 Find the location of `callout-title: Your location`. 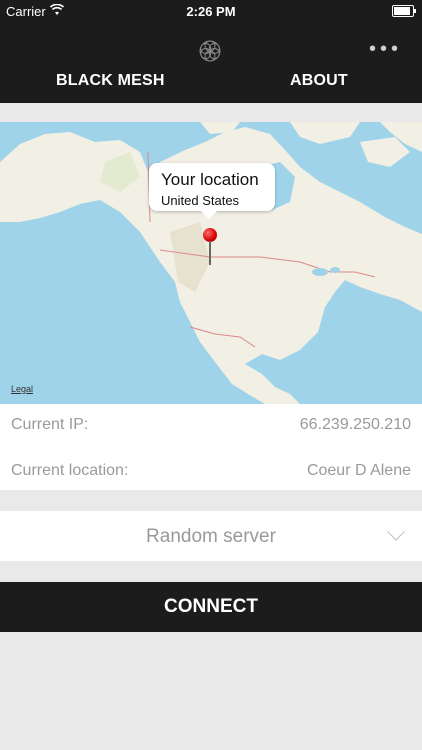

callout-title: Your location is located at coordinates (210, 179).